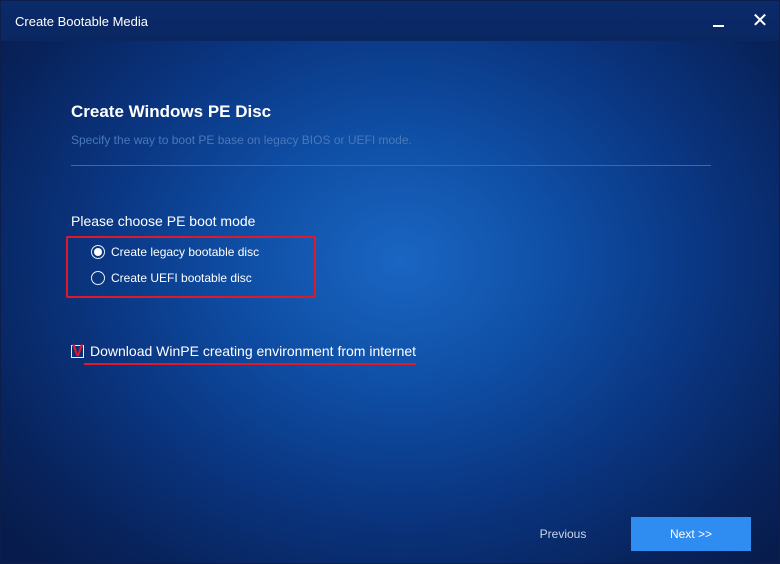  I want to click on minimize-button, so click(718, 21).